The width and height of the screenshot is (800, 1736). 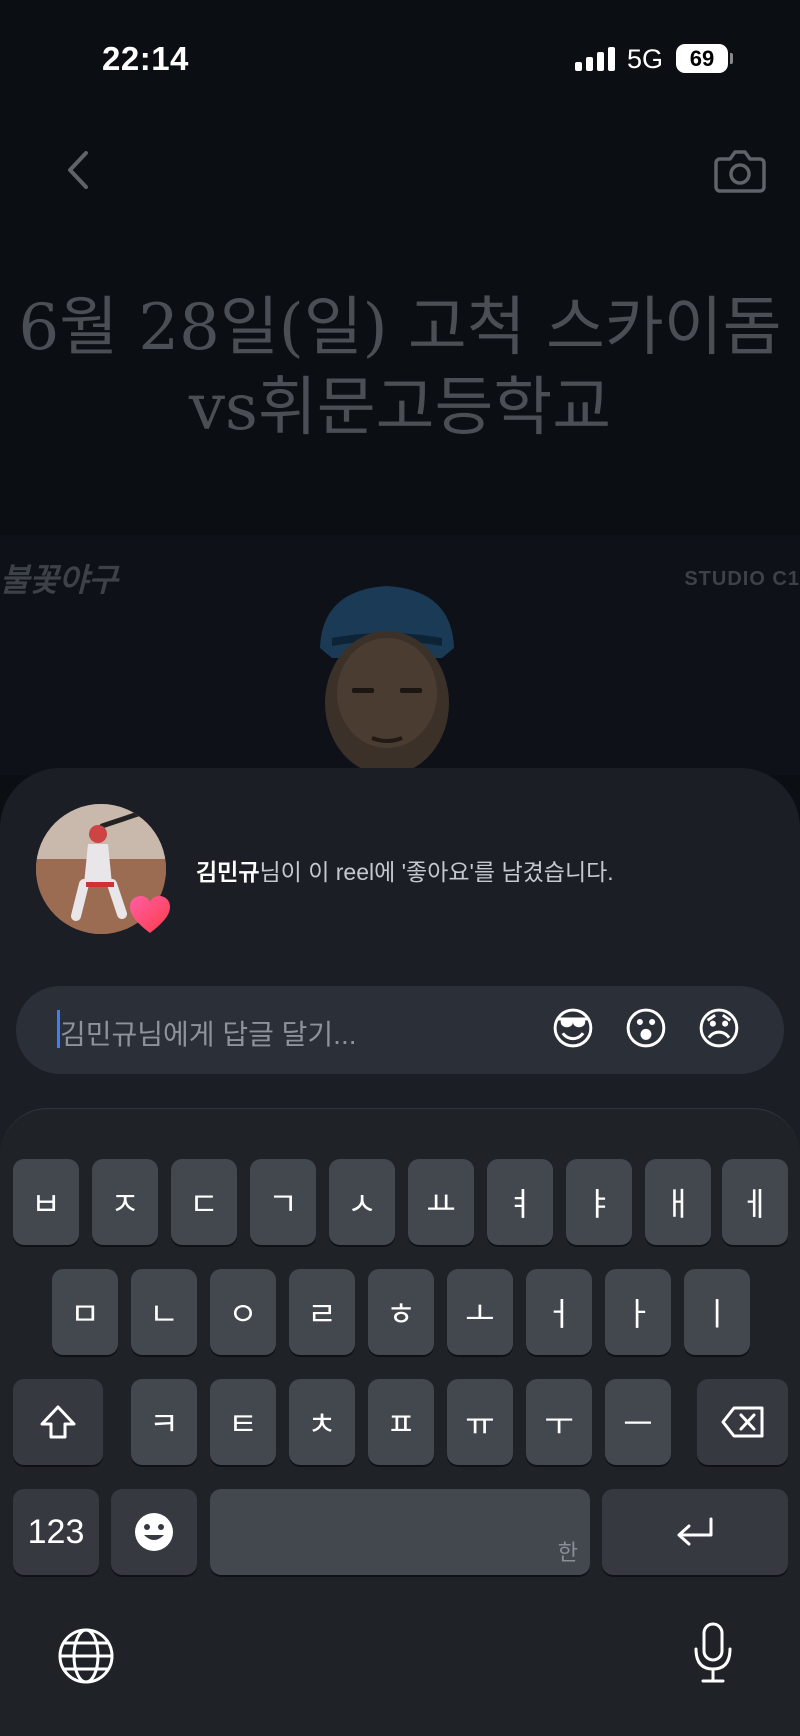 What do you see at coordinates (164, 1422) in the screenshot?
I see `key-3-1: ㅋ` at bounding box center [164, 1422].